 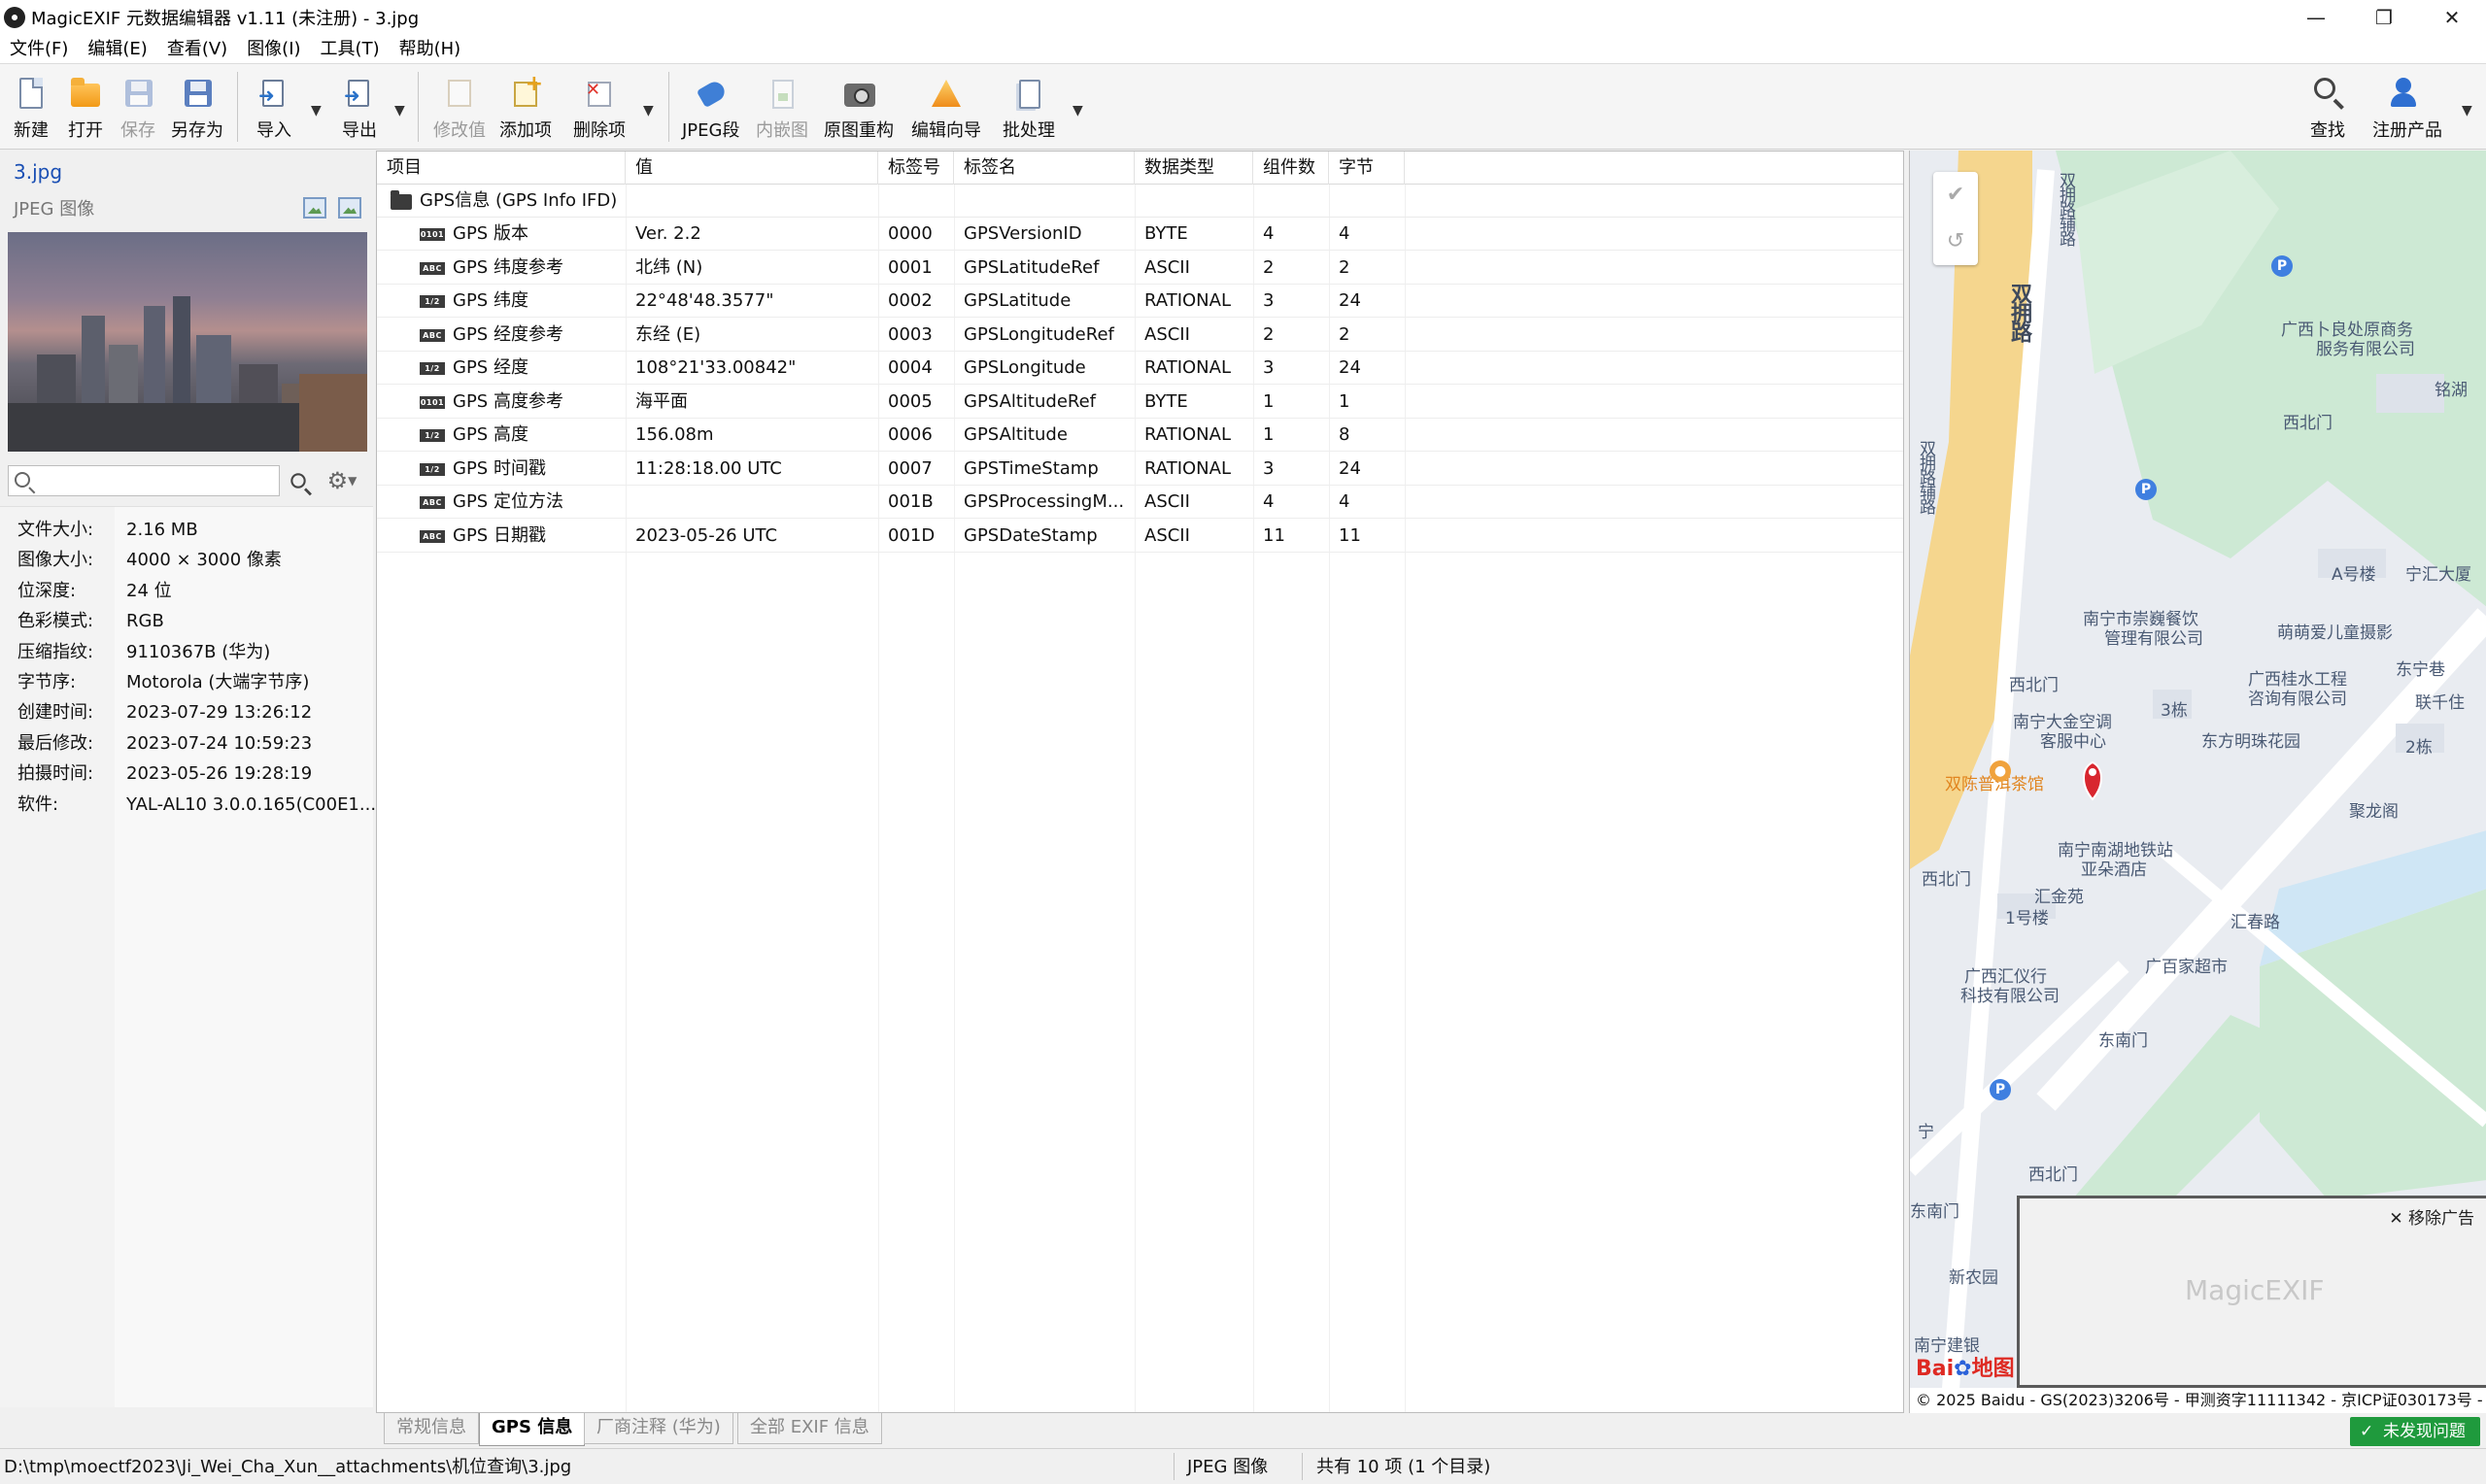 What do you see at coordinates (298, 481) in the screenshot?
I see `search-button` at bounding box center [298, 481].